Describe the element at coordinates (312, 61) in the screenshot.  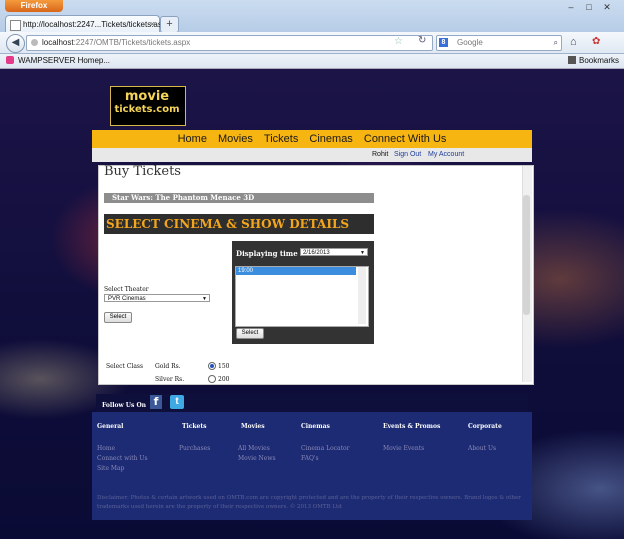
I see `bookmarks-toolbar: WAMPSERVER Homep... Bookmarks` at that location.